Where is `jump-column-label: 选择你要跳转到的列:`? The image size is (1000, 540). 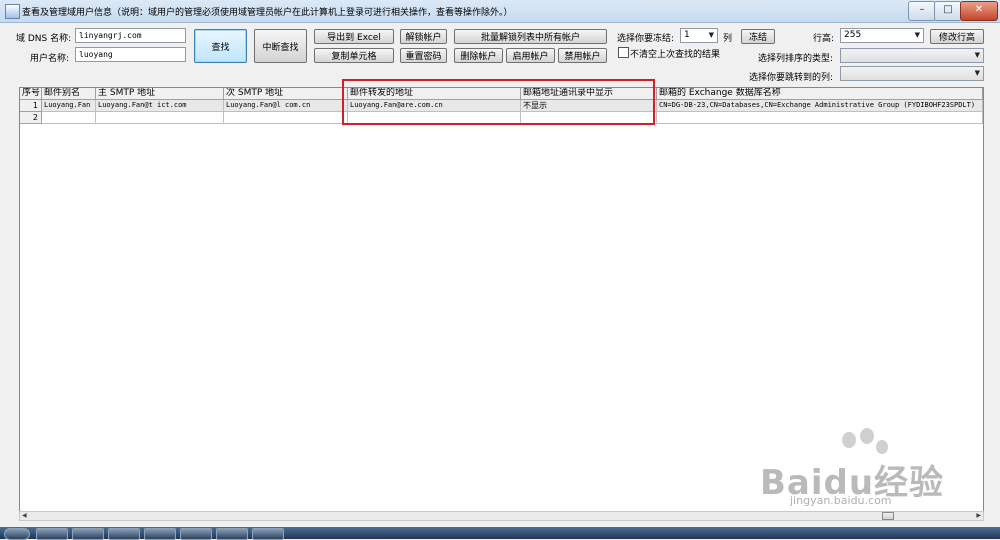 jump-column-label: 选择你要跳转到的列: is located at coordinates (791, 78).